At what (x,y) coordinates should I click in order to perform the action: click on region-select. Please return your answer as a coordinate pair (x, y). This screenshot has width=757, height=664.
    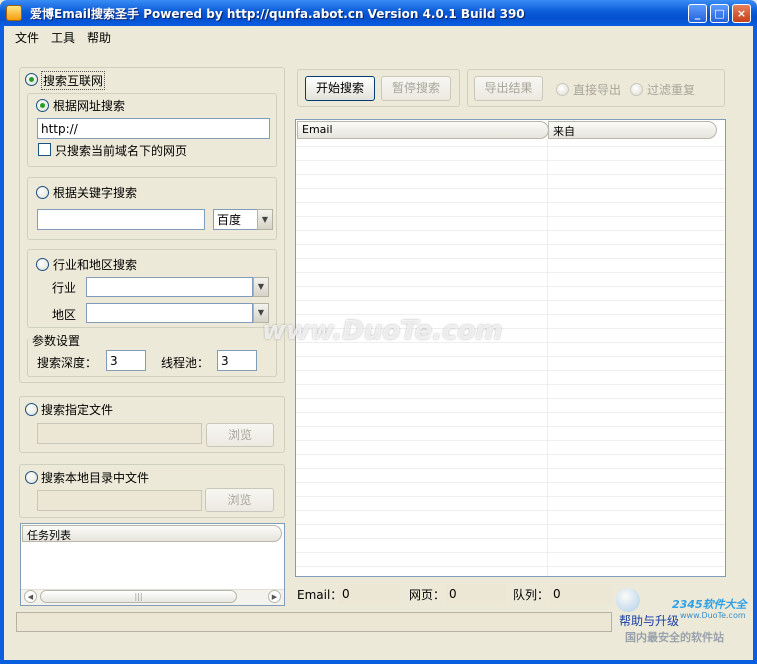
    Looking at the image, I should click on (169, 313).